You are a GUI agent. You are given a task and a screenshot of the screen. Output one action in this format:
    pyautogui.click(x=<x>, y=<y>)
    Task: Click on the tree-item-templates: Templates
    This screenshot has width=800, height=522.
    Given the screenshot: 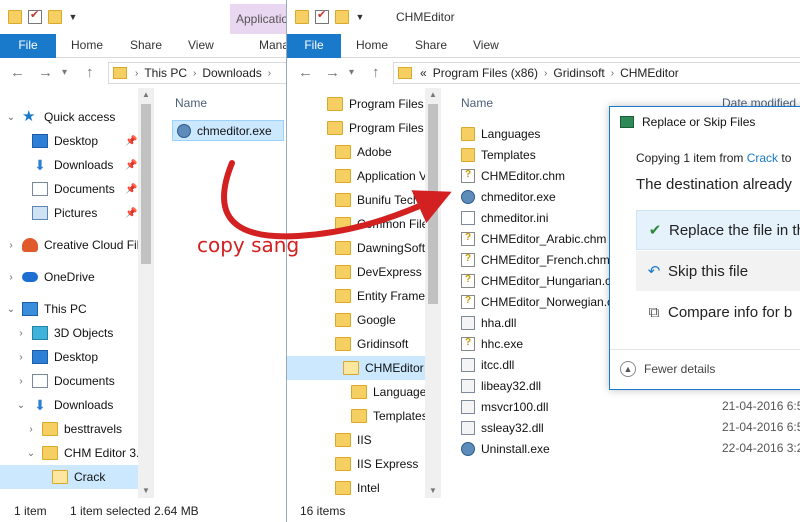 What is the action you would take?
    pyautogui.click(x=388, y=416)
    